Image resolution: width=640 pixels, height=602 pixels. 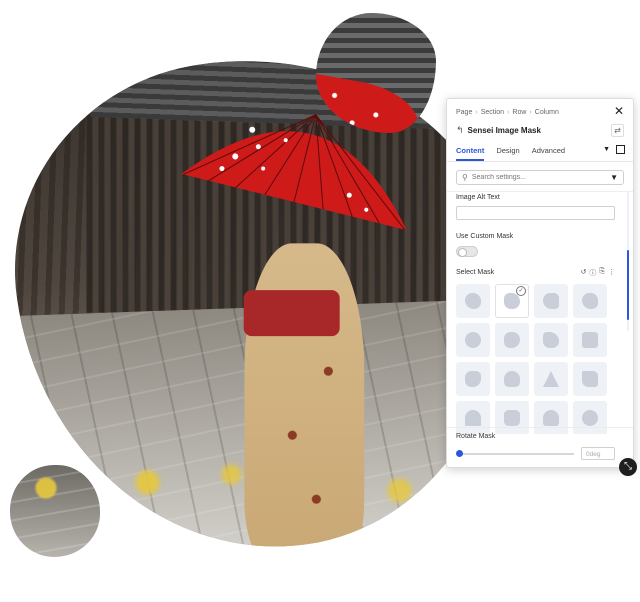 I want to click on breadcrumb-column: Column, so click(x=547, y=112).